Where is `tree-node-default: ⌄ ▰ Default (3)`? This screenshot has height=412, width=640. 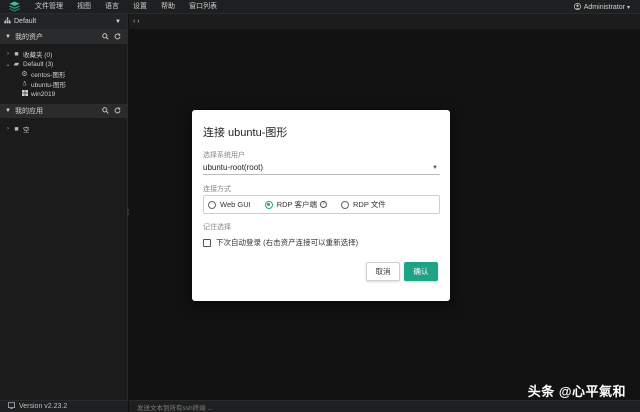
tree-node-default: ⌄ ▰ Default (3) is located at coordinates (63, 64).